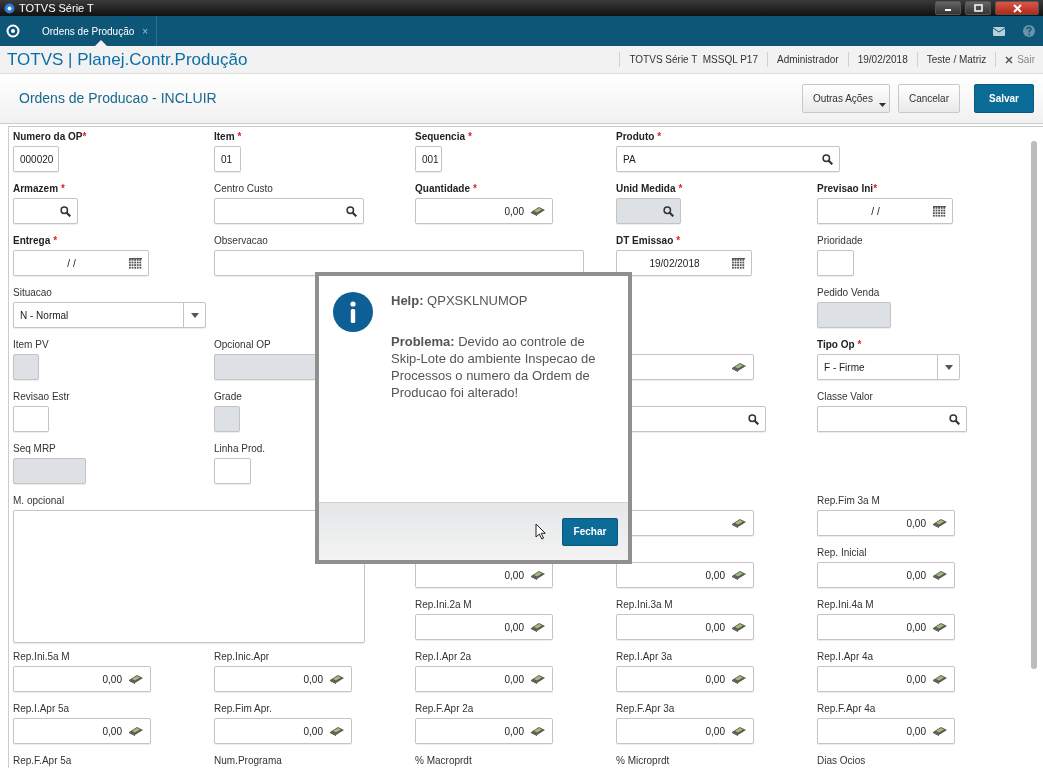 This screenshot has height=768, width=1043. I want to click on maximize-button, so click(978, 8).